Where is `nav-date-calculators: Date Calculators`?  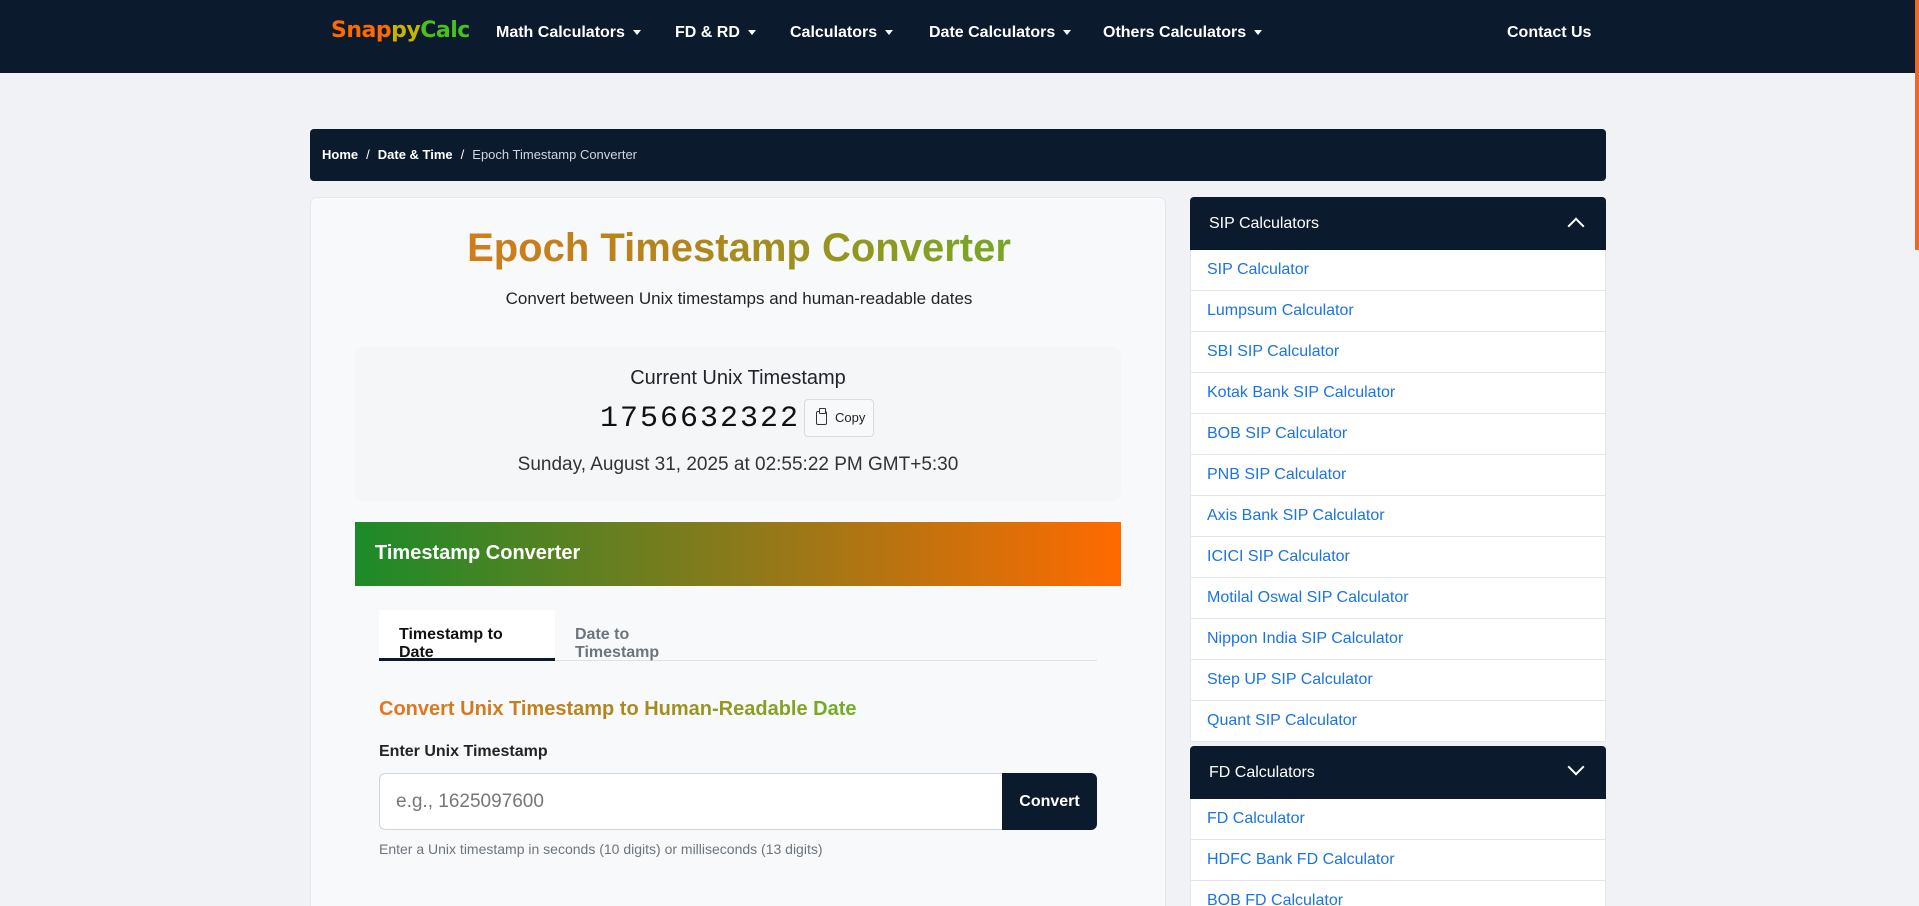 nav-date-calculators: Date Calculators is located at coordinates (1000, 33).